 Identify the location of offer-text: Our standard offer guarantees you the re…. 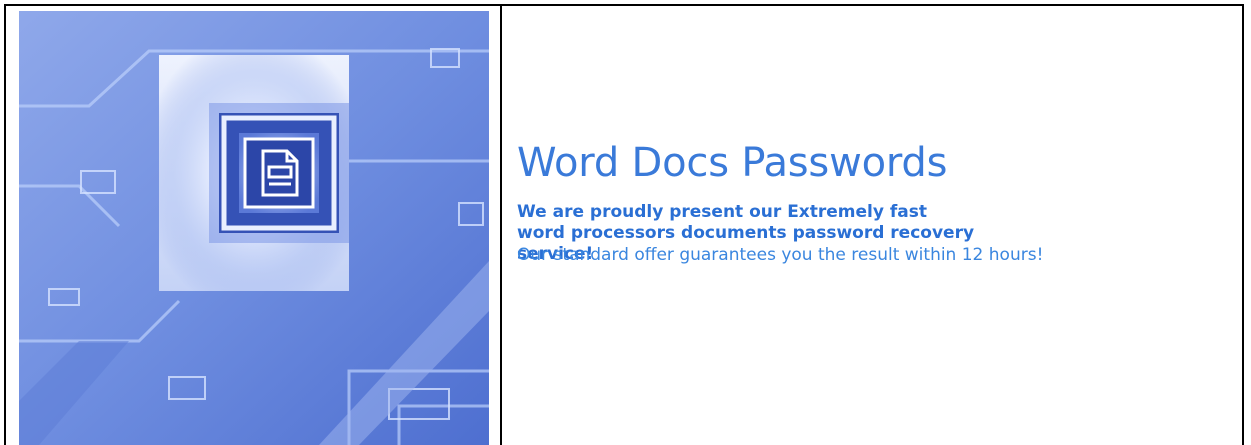
(780, 255).